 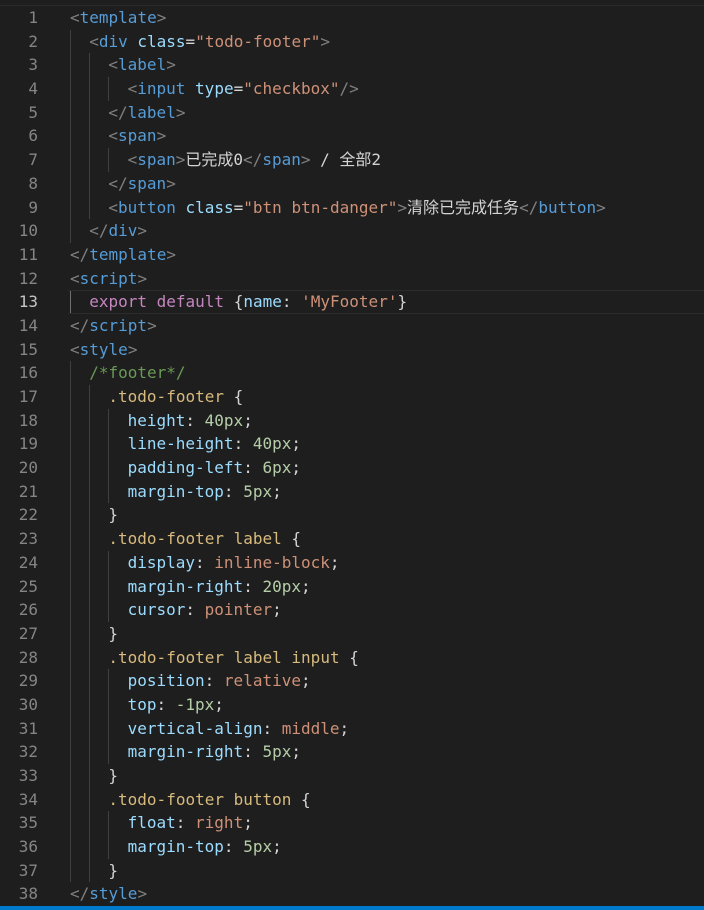 I want to click on line-number: 28, so click(x=28, y=657).